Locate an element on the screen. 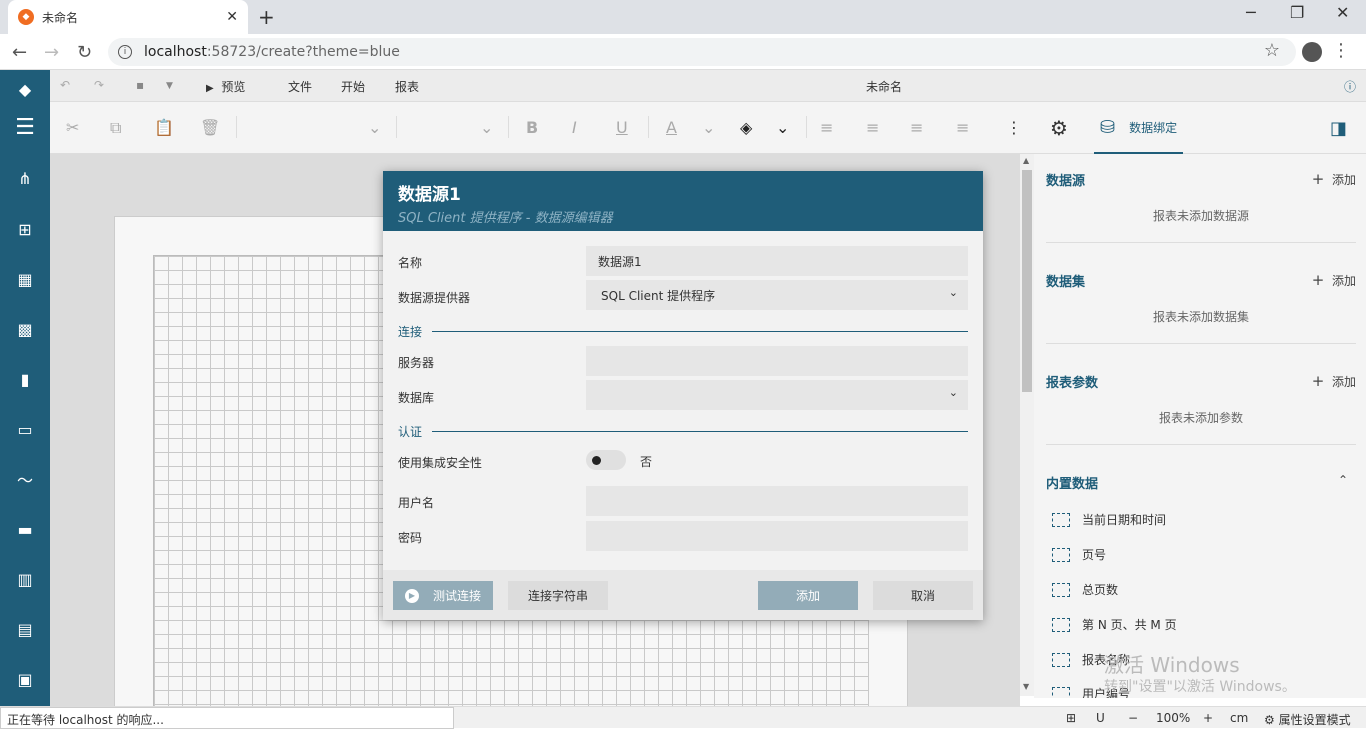 The image size is (1366, 729). back-icon: ← is located at coordinates (19, 52).